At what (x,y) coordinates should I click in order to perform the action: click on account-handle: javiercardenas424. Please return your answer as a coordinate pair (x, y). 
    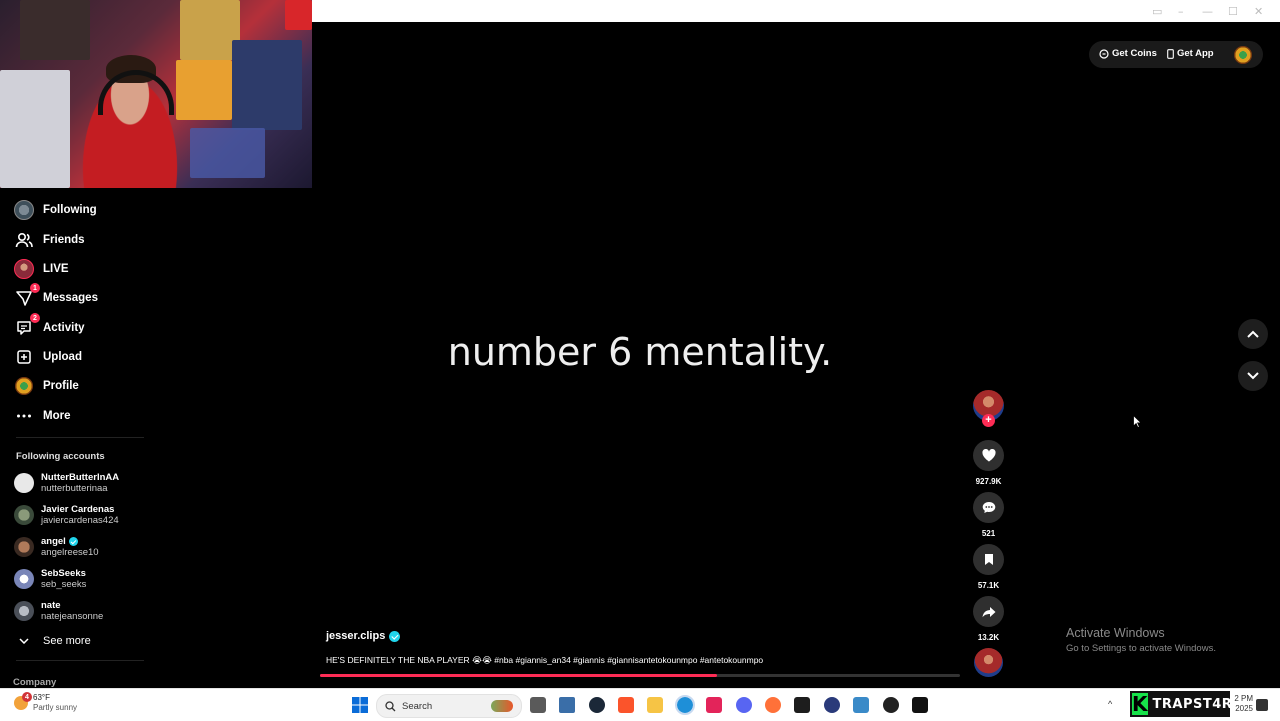
    Looking at the image, I should click on (80, 520).